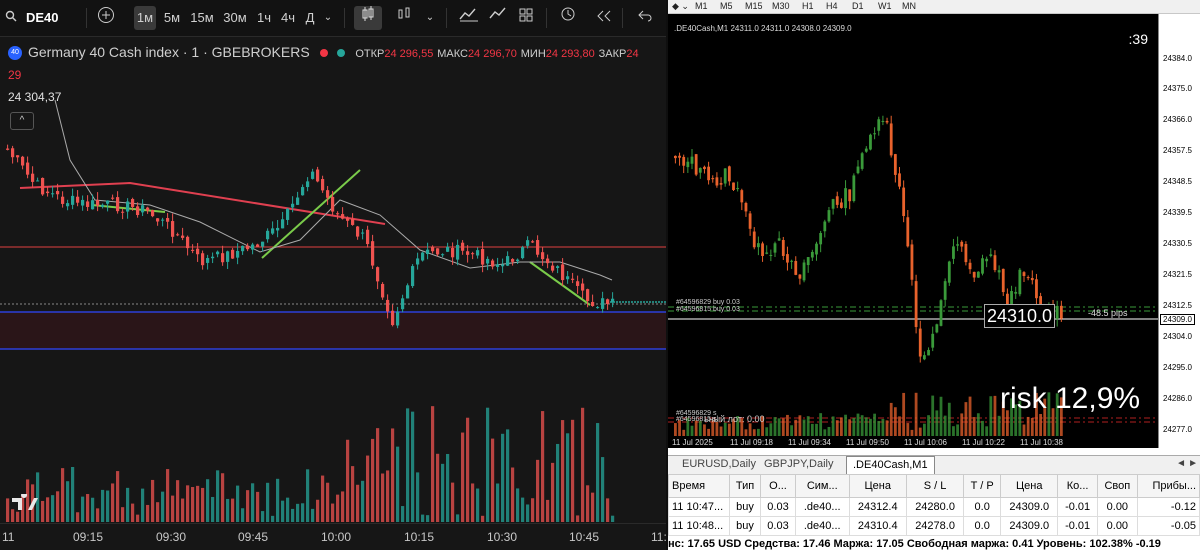 The width and height of the screenshot is (1200, 550). What do you see at coordinates (11, 18) in the screenshot?
I see `search-icon` at bounding box center [11, 18].